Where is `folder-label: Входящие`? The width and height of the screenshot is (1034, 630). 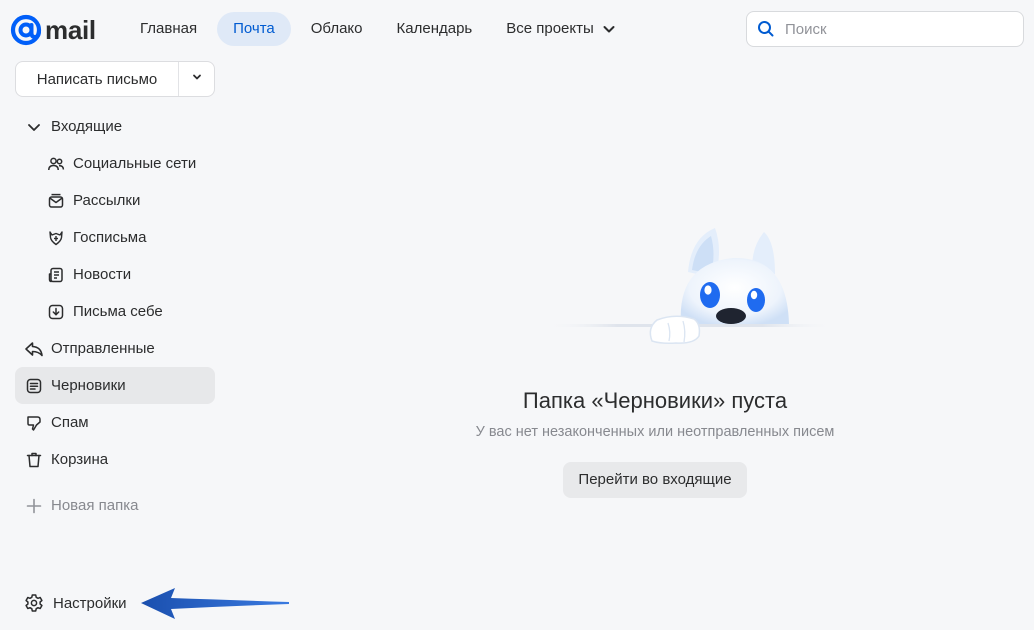 folder-label: Входящие is located at coordinates (87, 126).